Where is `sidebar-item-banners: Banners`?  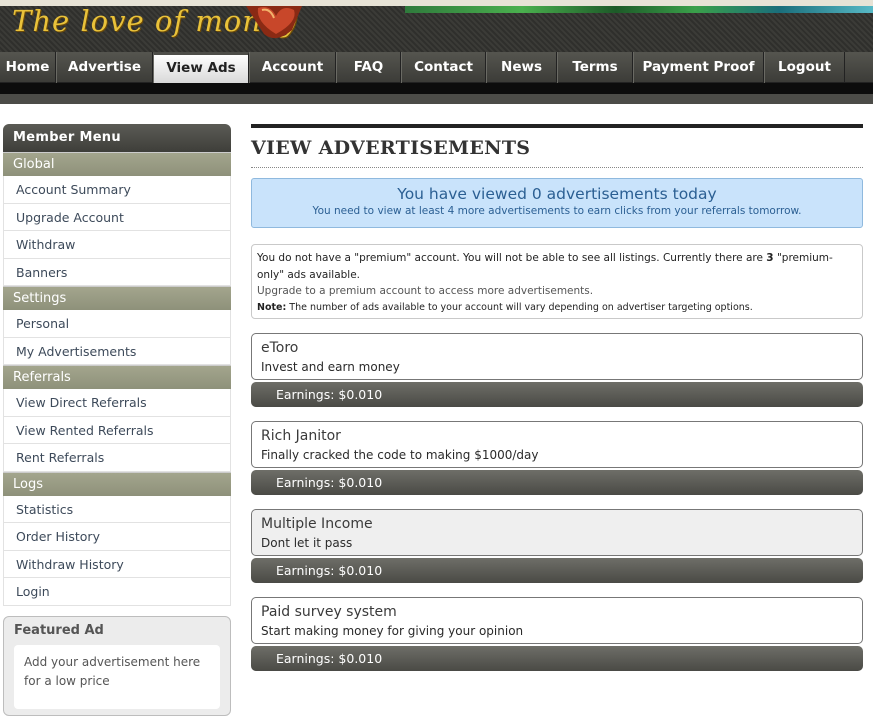
sidebar-item-banners: Banners is located at coordinates (117, 272).